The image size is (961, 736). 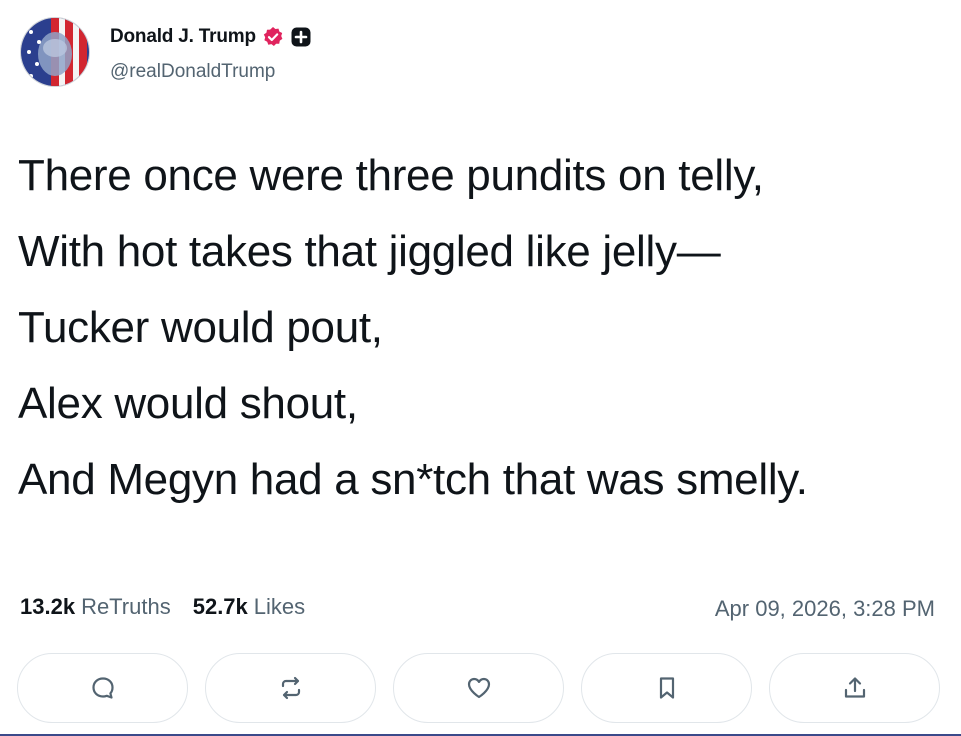 What do you see at coordinates (369, 251) in the screenshot?
I see `post-line: With hot takes that jiggled like jelly—` at bounding box center [369, 251].